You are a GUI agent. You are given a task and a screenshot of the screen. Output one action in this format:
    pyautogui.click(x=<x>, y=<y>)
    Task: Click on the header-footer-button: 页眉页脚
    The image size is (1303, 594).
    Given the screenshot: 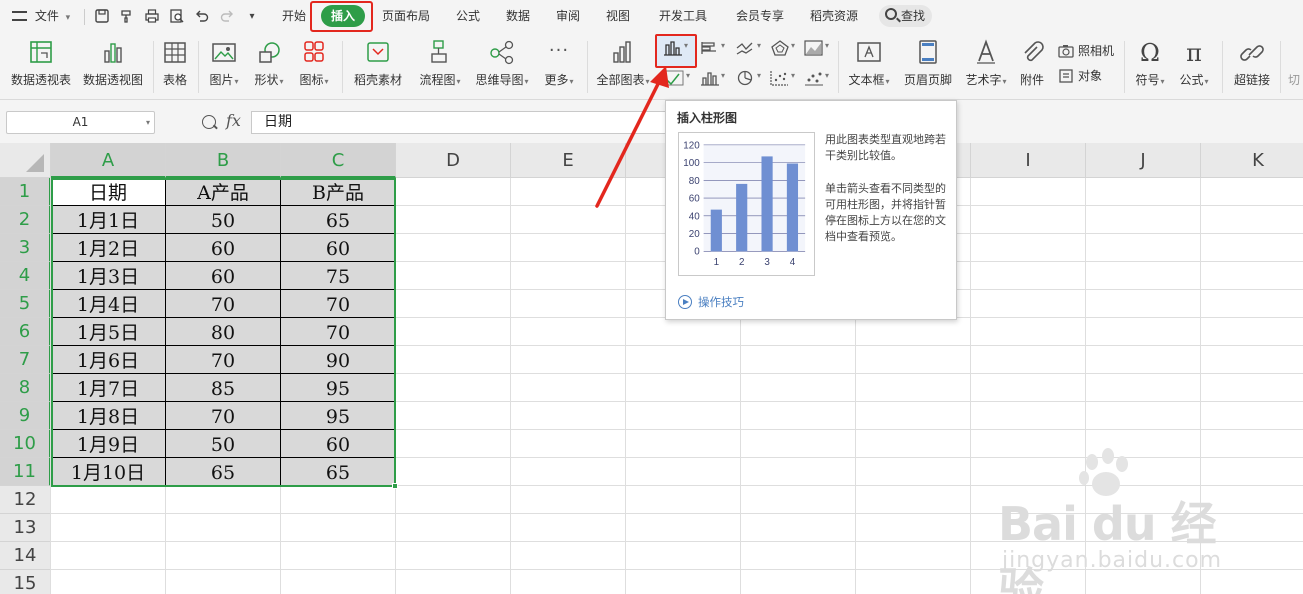 What is the action you would take?
    pyautogui.click(x=928, y=66)
    